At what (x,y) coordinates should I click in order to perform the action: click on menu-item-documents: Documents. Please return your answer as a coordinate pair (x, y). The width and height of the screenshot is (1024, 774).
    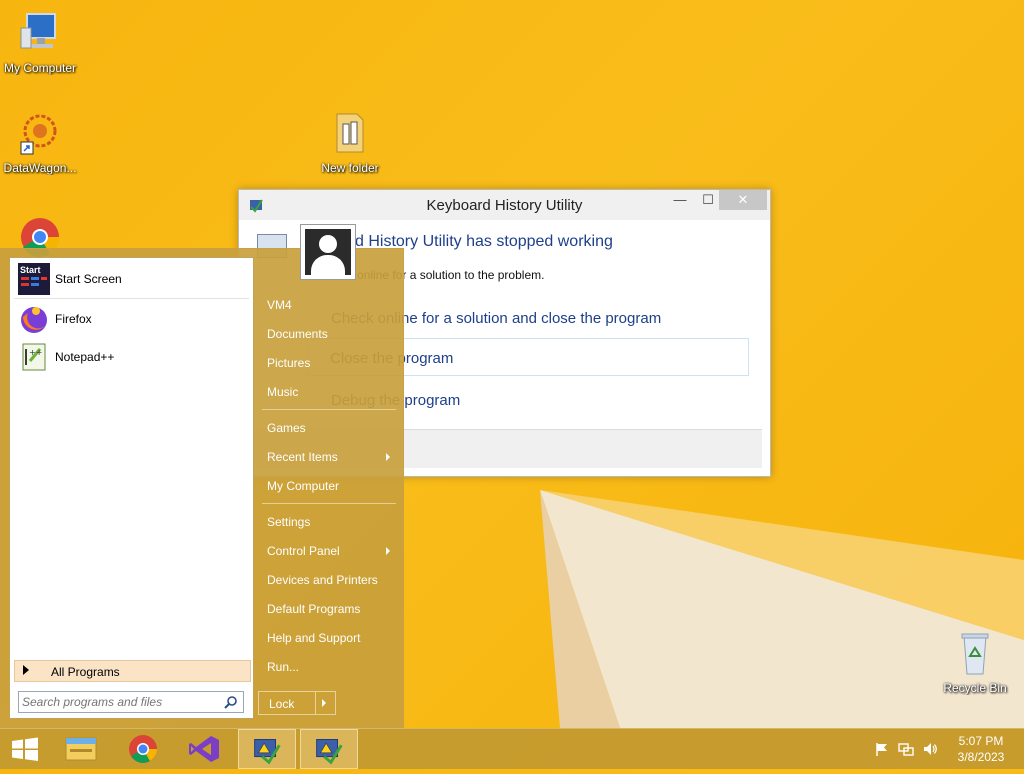
    Looking at the image, I should click on (328, 334).